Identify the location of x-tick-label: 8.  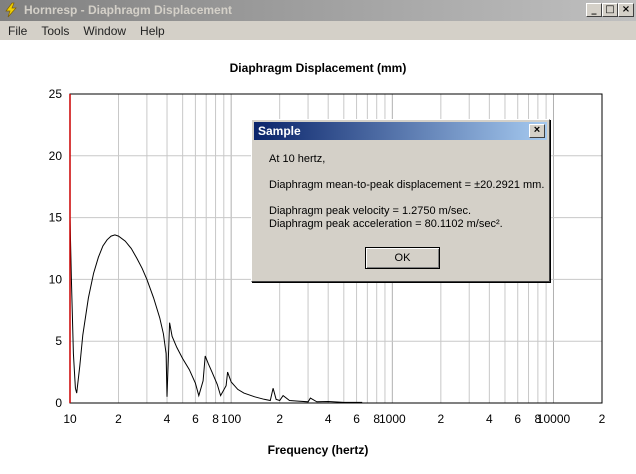
(215, 419).